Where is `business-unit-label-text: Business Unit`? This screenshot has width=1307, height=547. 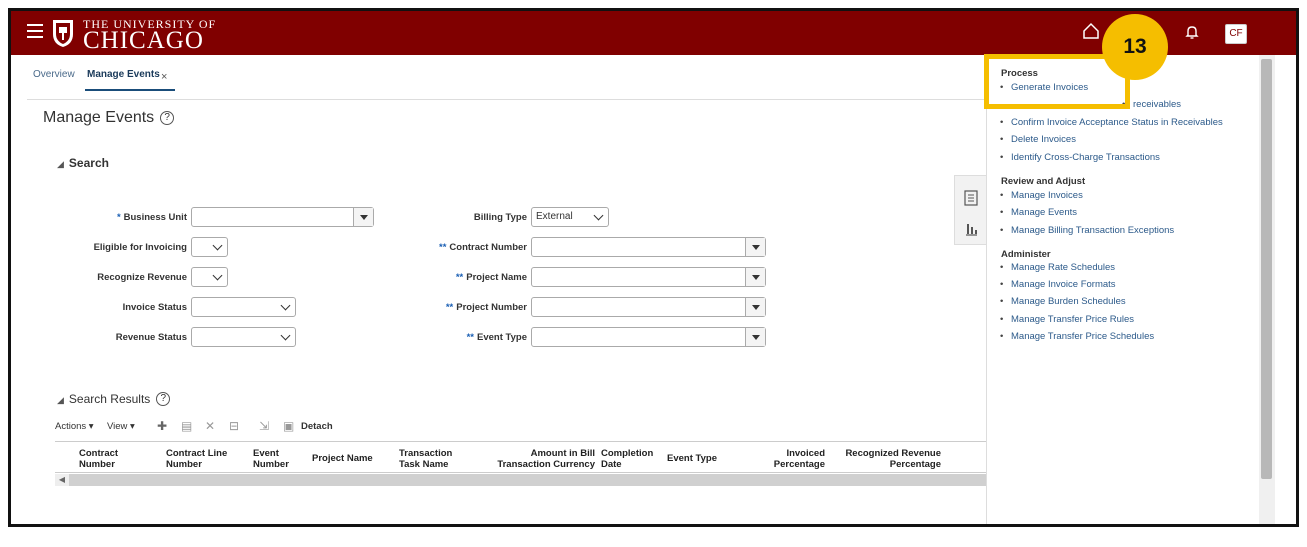 business-unit-label-text: Business Unit is located at coordinates (155, 217).